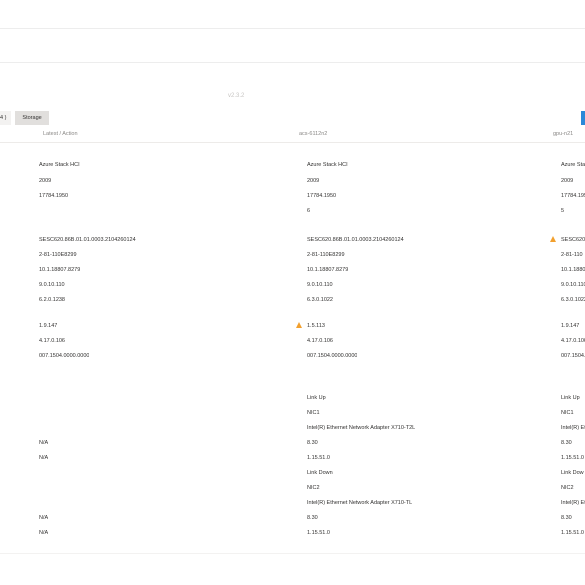 The image size is (585, 585). Describe the element at coordinates (312, 443) in the screenshot. I see `node1-nic1-driver: 8.30` at that location.